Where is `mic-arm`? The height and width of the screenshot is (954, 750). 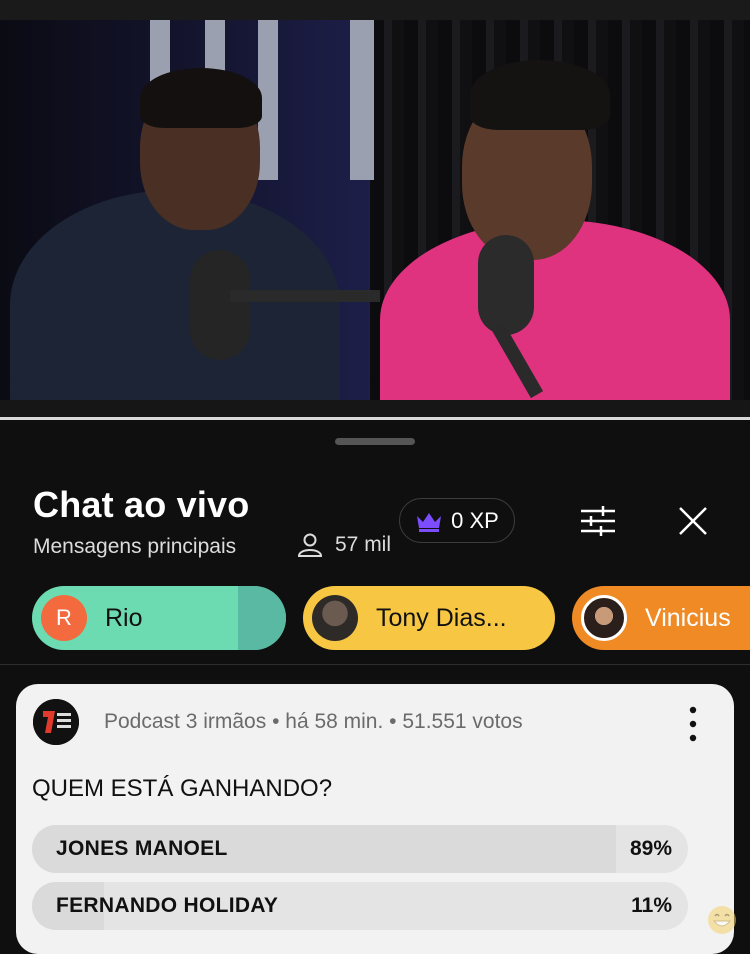
mic-arm is located at coordinates (305, 296).